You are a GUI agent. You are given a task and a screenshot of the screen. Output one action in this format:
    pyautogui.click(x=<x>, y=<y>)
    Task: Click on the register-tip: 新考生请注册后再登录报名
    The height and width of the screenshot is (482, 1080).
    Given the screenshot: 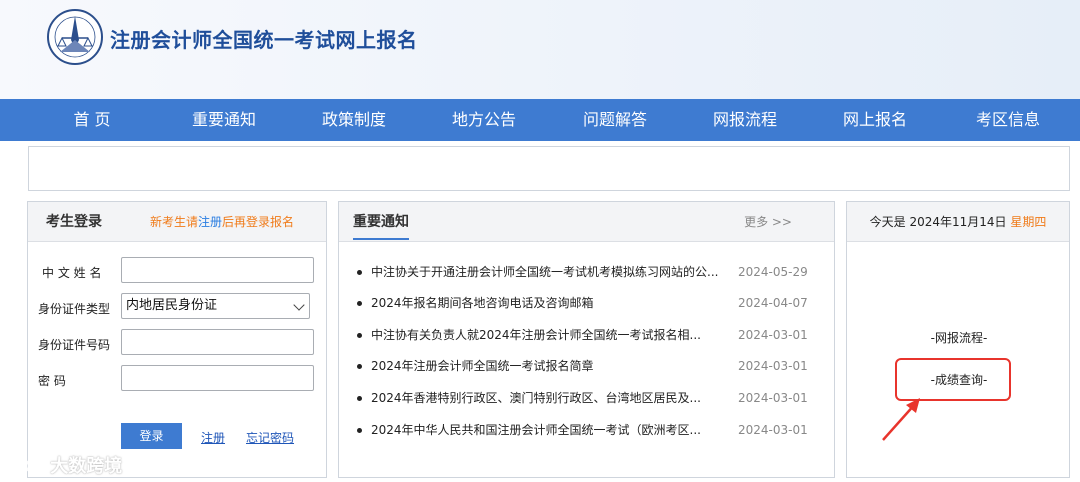 What is the action you would take?
    pyautogui.click(x=222, y=222)
    